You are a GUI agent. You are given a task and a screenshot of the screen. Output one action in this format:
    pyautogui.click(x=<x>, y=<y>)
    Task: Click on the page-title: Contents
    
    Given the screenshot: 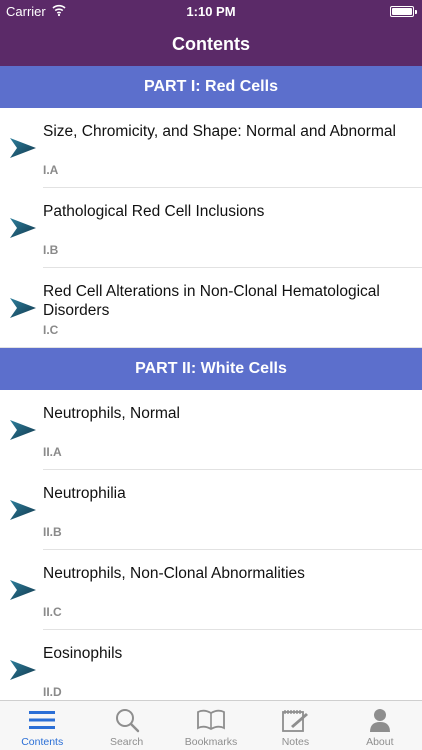 What is the action you would take?
    pyautogui.click(x=211, y=44)
    